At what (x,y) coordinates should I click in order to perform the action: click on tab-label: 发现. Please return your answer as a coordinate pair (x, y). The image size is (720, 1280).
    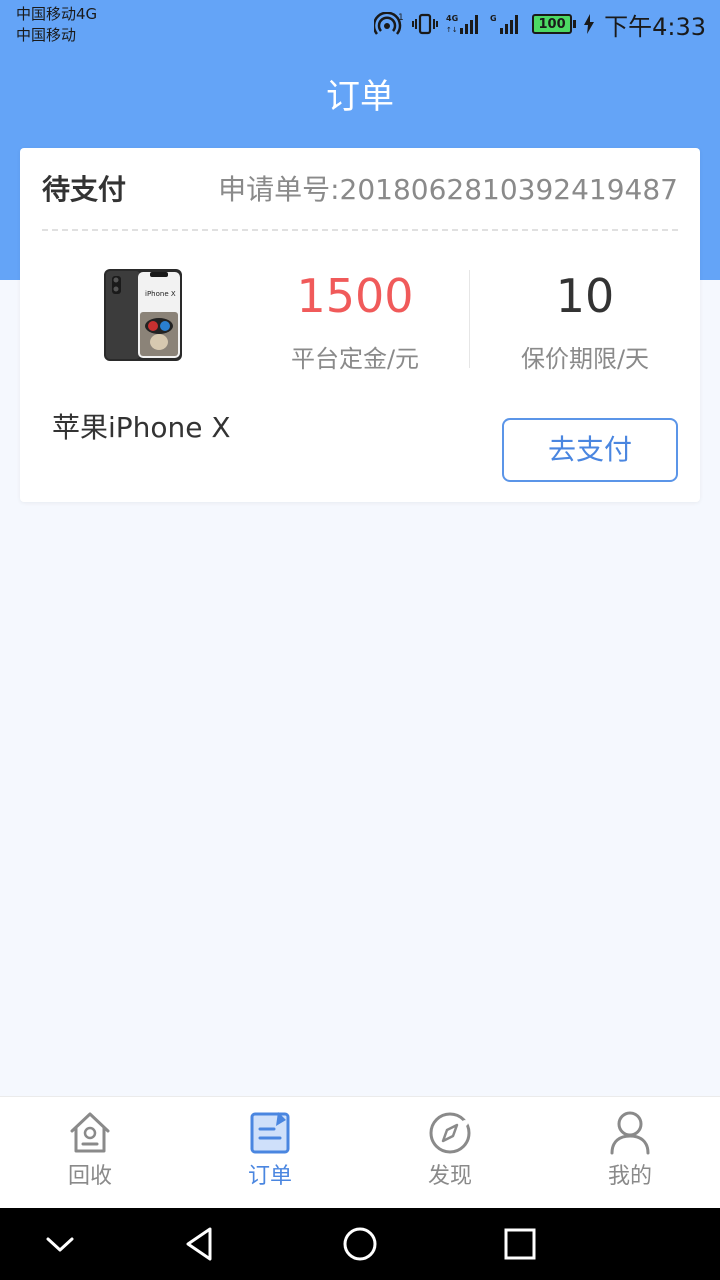
    Looking at the image, I should click on (449, 1176).